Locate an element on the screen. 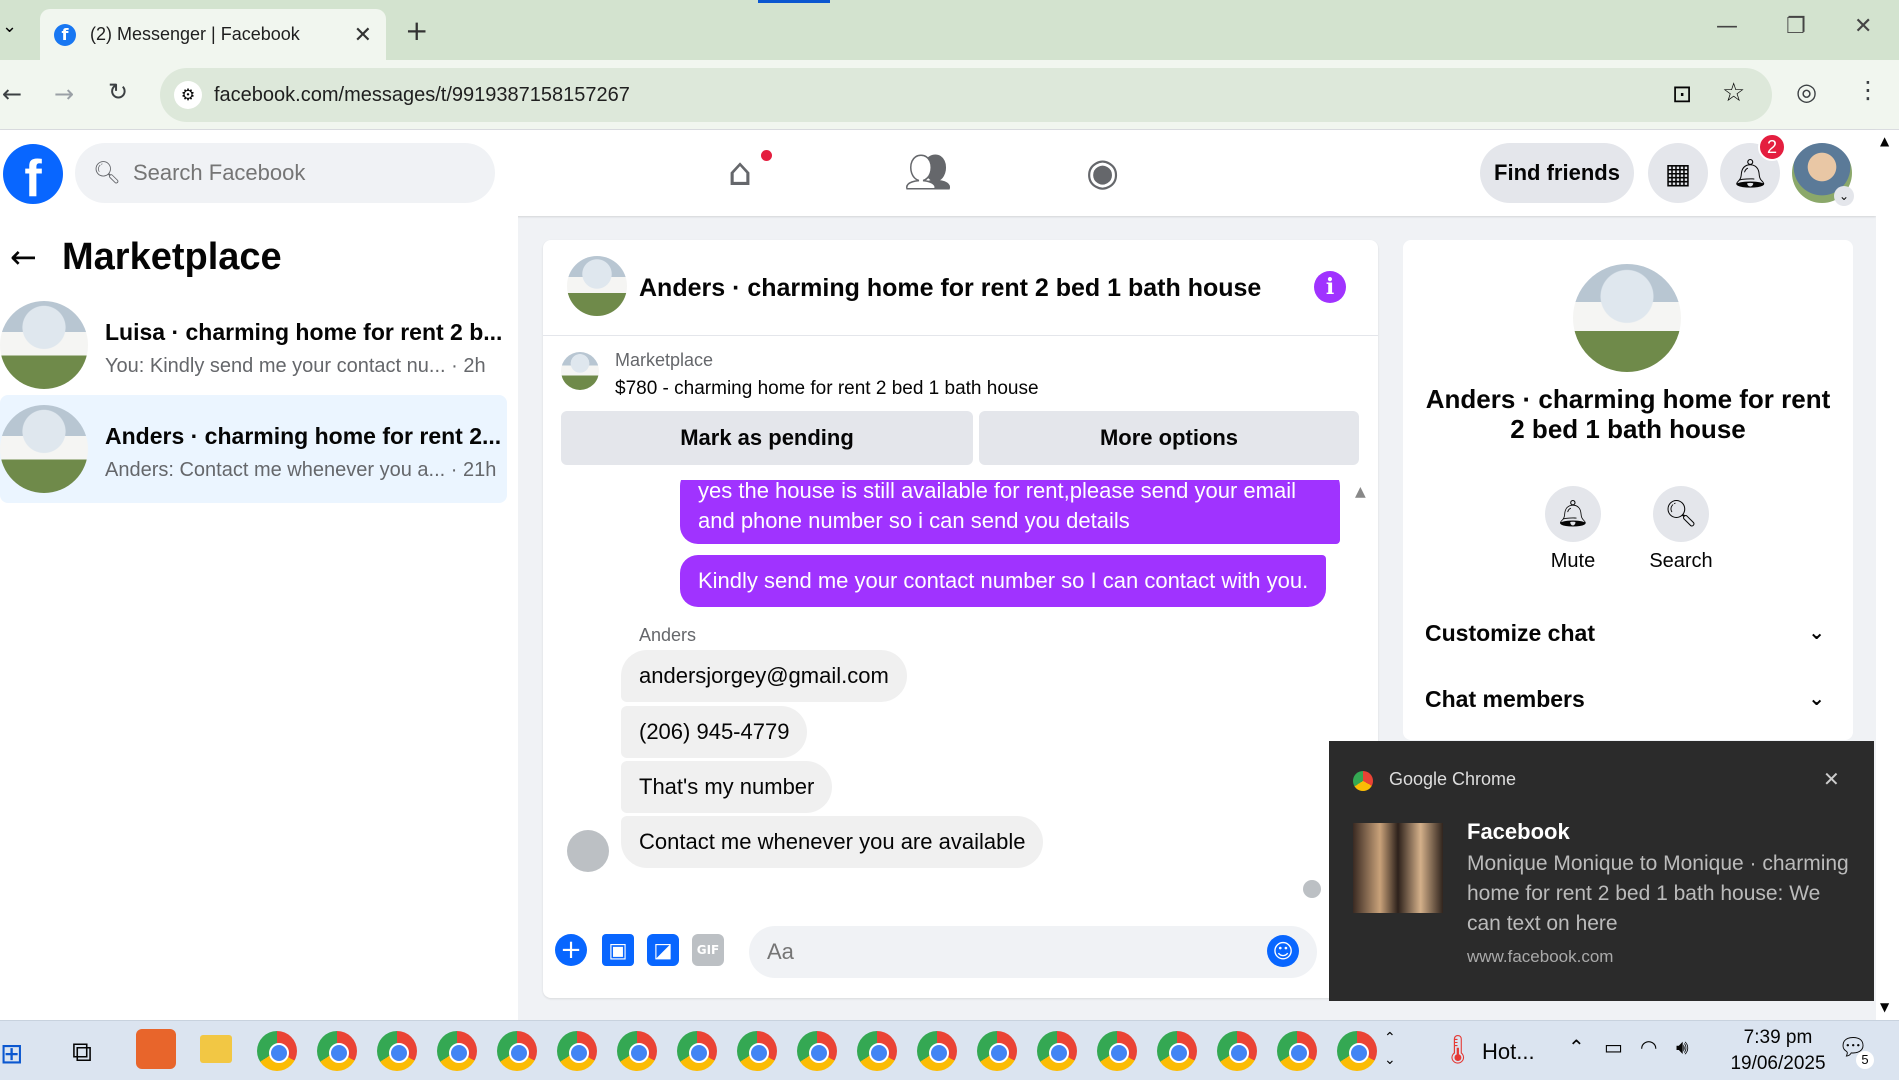 Image resolution: width=1899 pixels, height=1080 pixels. facebook-logo: f is located at coordinates (33, 174).